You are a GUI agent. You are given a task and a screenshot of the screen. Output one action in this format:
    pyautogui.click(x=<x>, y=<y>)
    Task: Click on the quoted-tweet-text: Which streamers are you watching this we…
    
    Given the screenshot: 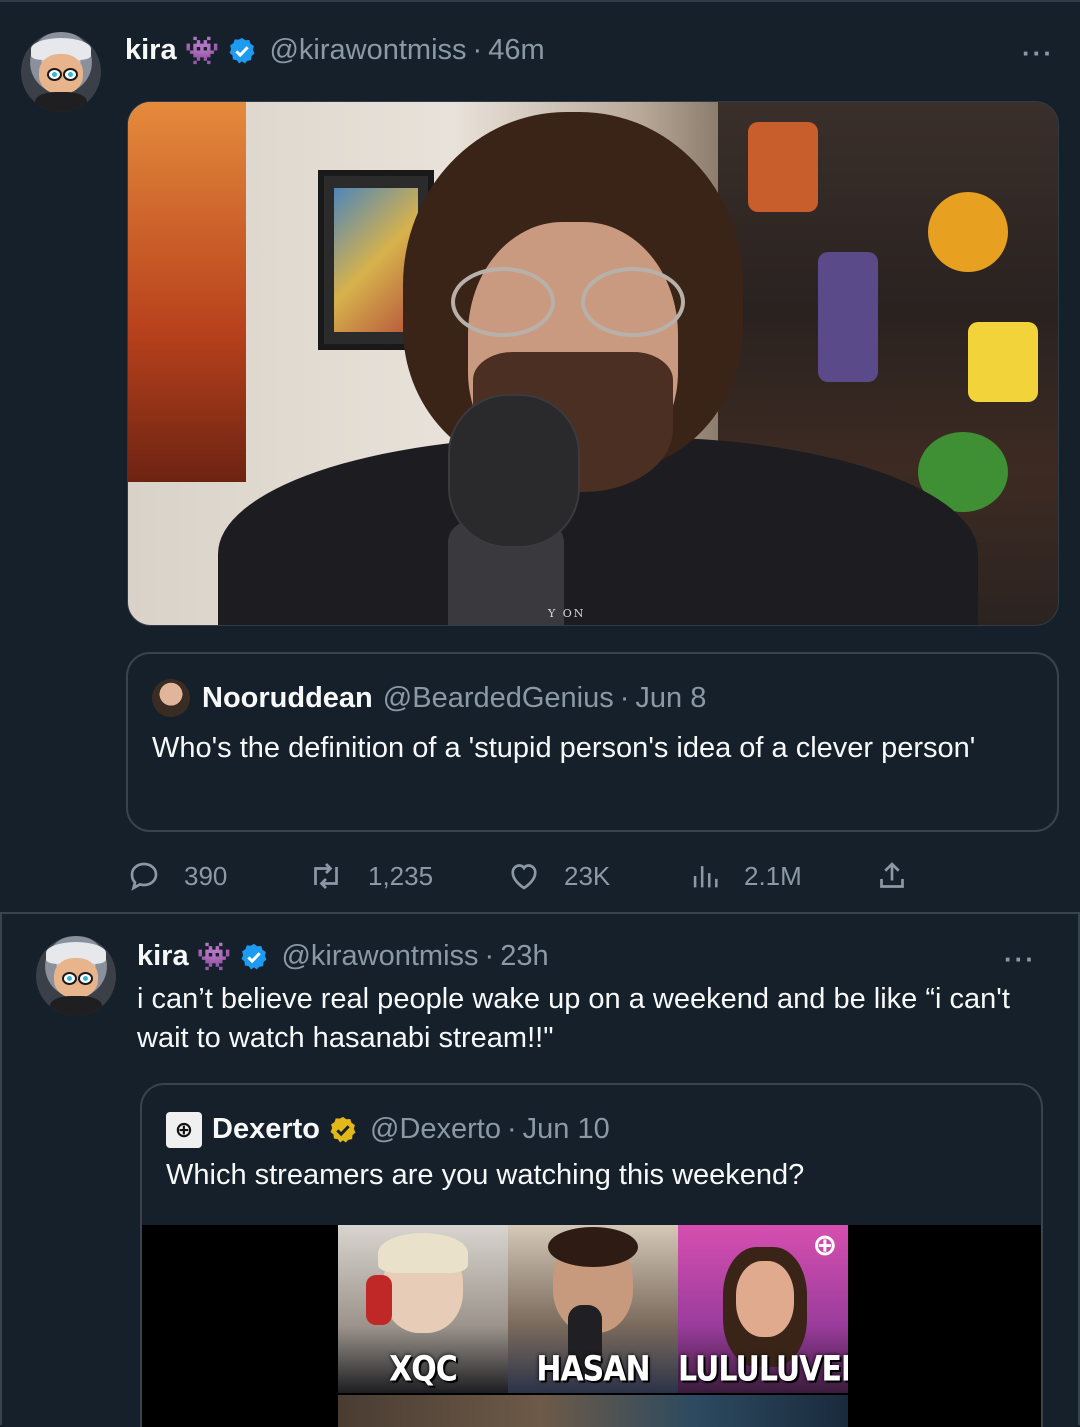 What is the action you would take?
    pyautogui.click(x=485, y=1175)
    